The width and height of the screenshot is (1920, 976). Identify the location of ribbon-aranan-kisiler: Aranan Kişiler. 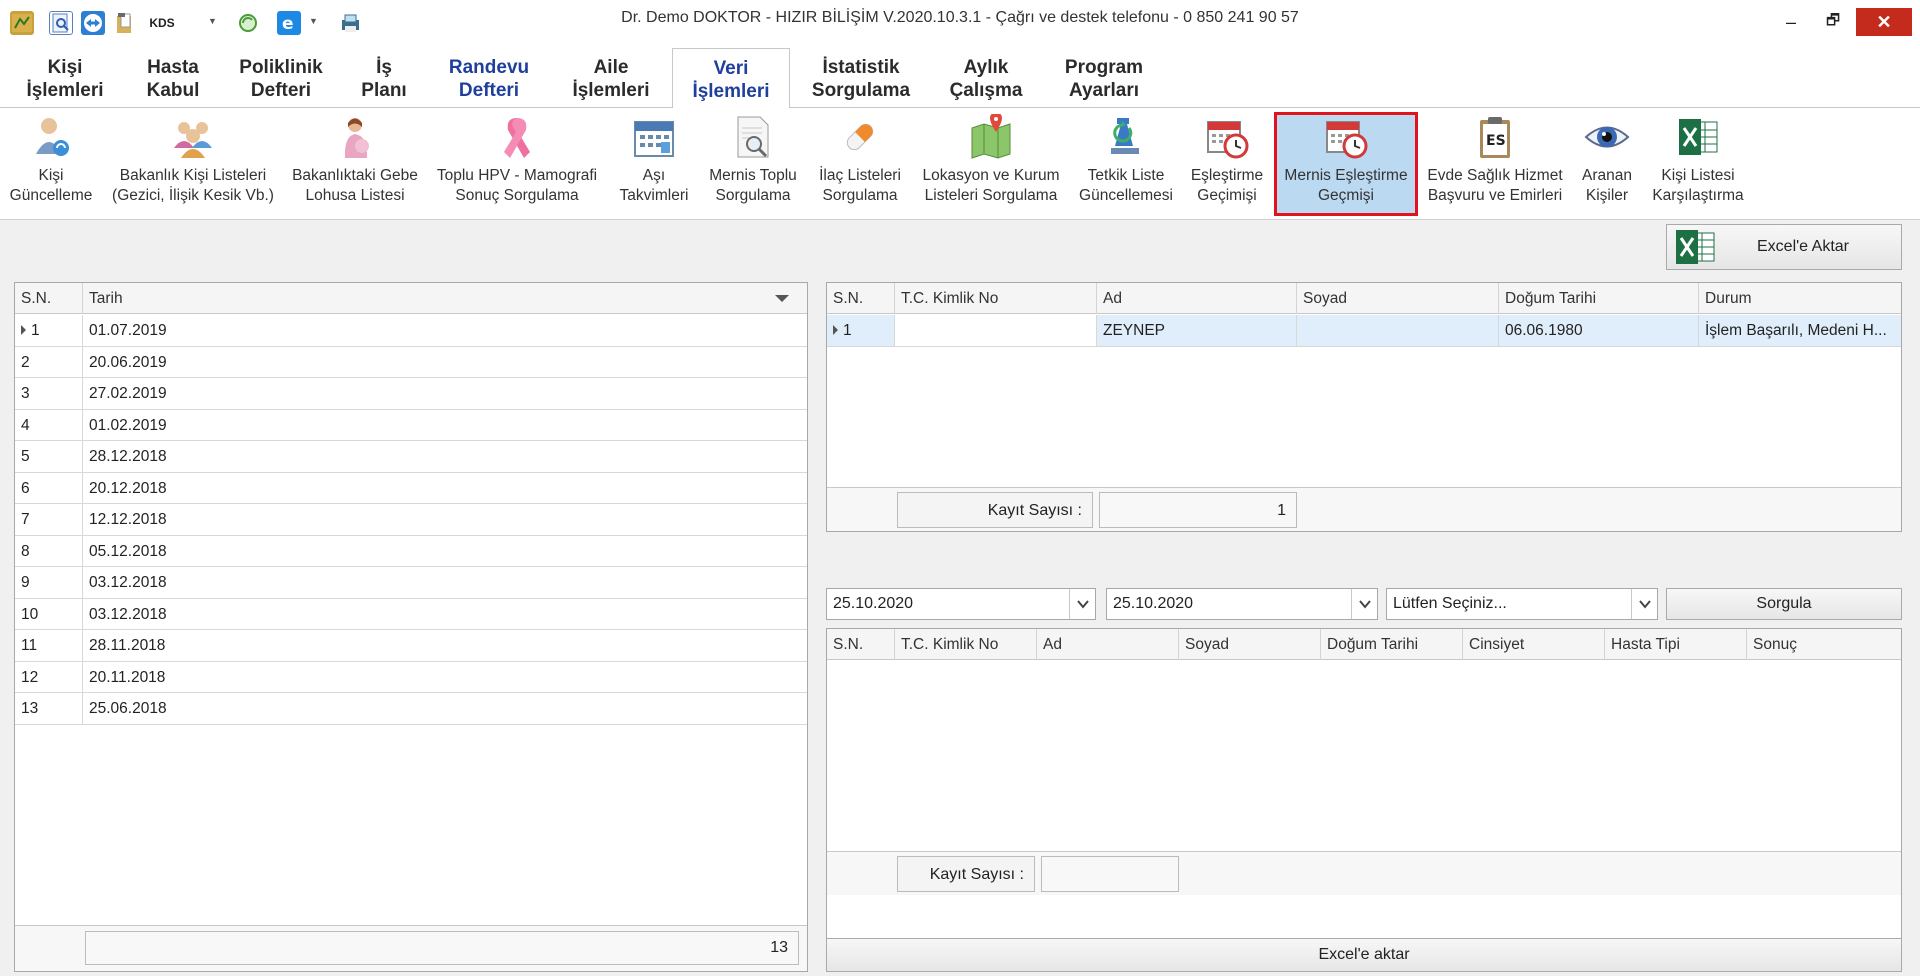
(1607, 164).